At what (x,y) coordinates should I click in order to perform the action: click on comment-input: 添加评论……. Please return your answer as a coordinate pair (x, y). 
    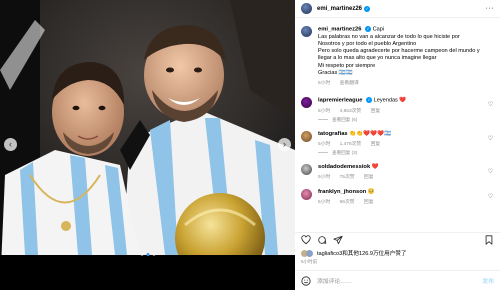
    Looking at the image, I should click on (334, 280).